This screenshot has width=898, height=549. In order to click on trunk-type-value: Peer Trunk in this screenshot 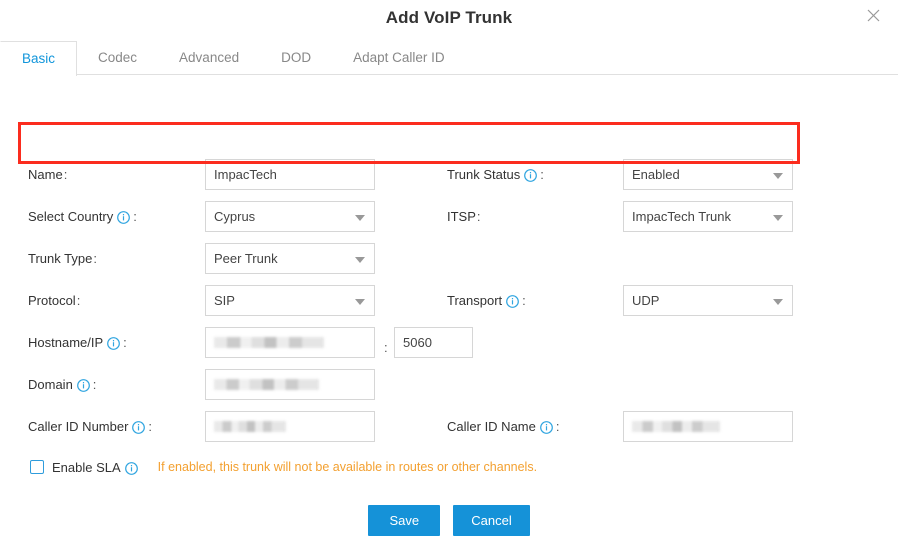, I will do `click(246, 258)`.